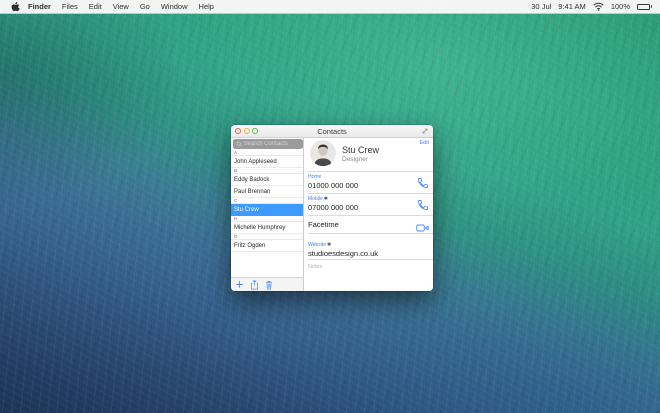 The image size is (660, 413). What do you see at coordinates (239, 284) in the screenshot?
I see `add-contact-button` at bounding box center [239, 284].